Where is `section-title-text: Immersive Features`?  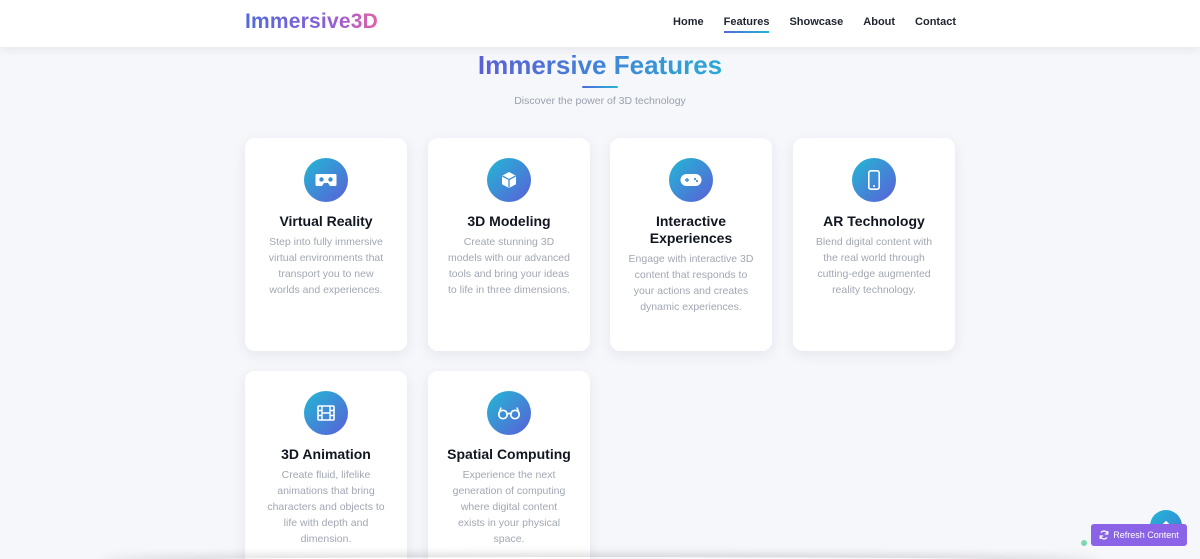 section-title-text: Immersive Features is located at coordinates (600, 65).